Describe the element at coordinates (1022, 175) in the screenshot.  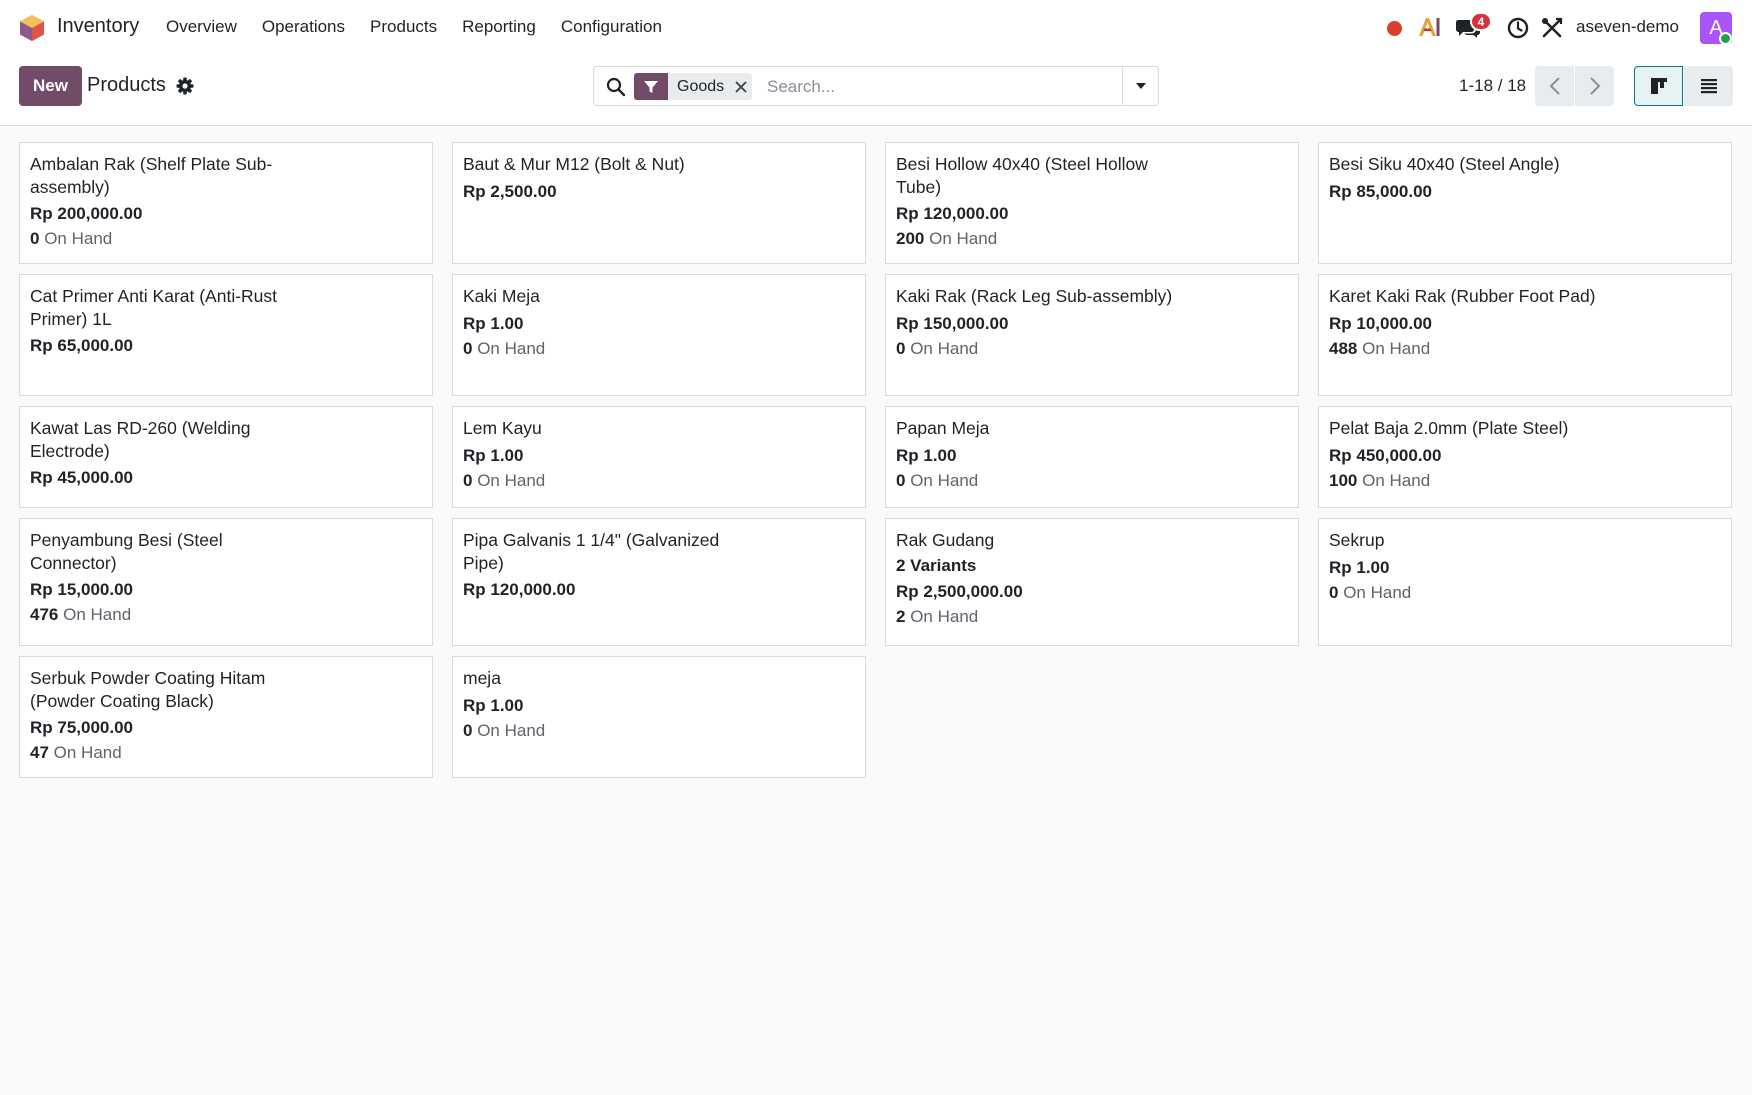
I see `product-name: Besi Hollow 40x40 (Steel Hollow Tube)` at that location.